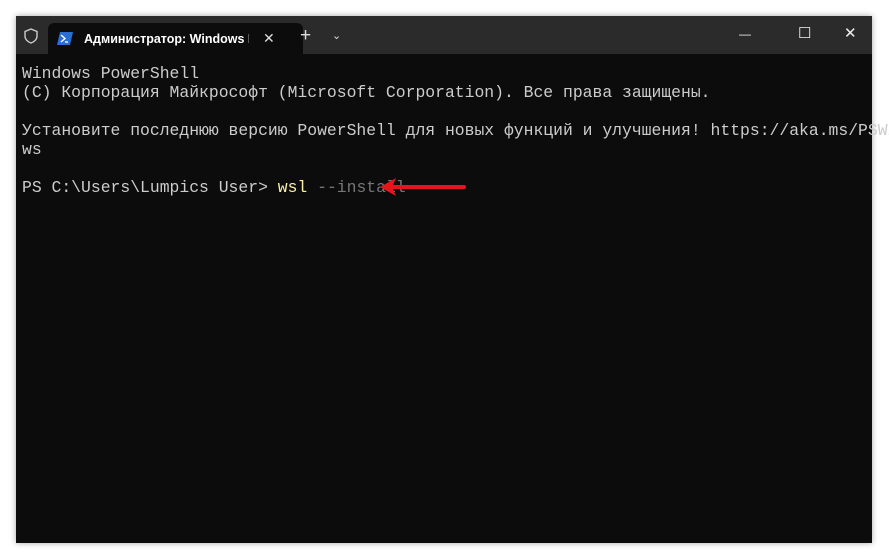 This screenshot has width=889, height=559. What do you see at coordinates (166, 38) in the screenshot?
I see `tab-title: Администратор: Windows PowerShell` at bounding box center [166, 38].